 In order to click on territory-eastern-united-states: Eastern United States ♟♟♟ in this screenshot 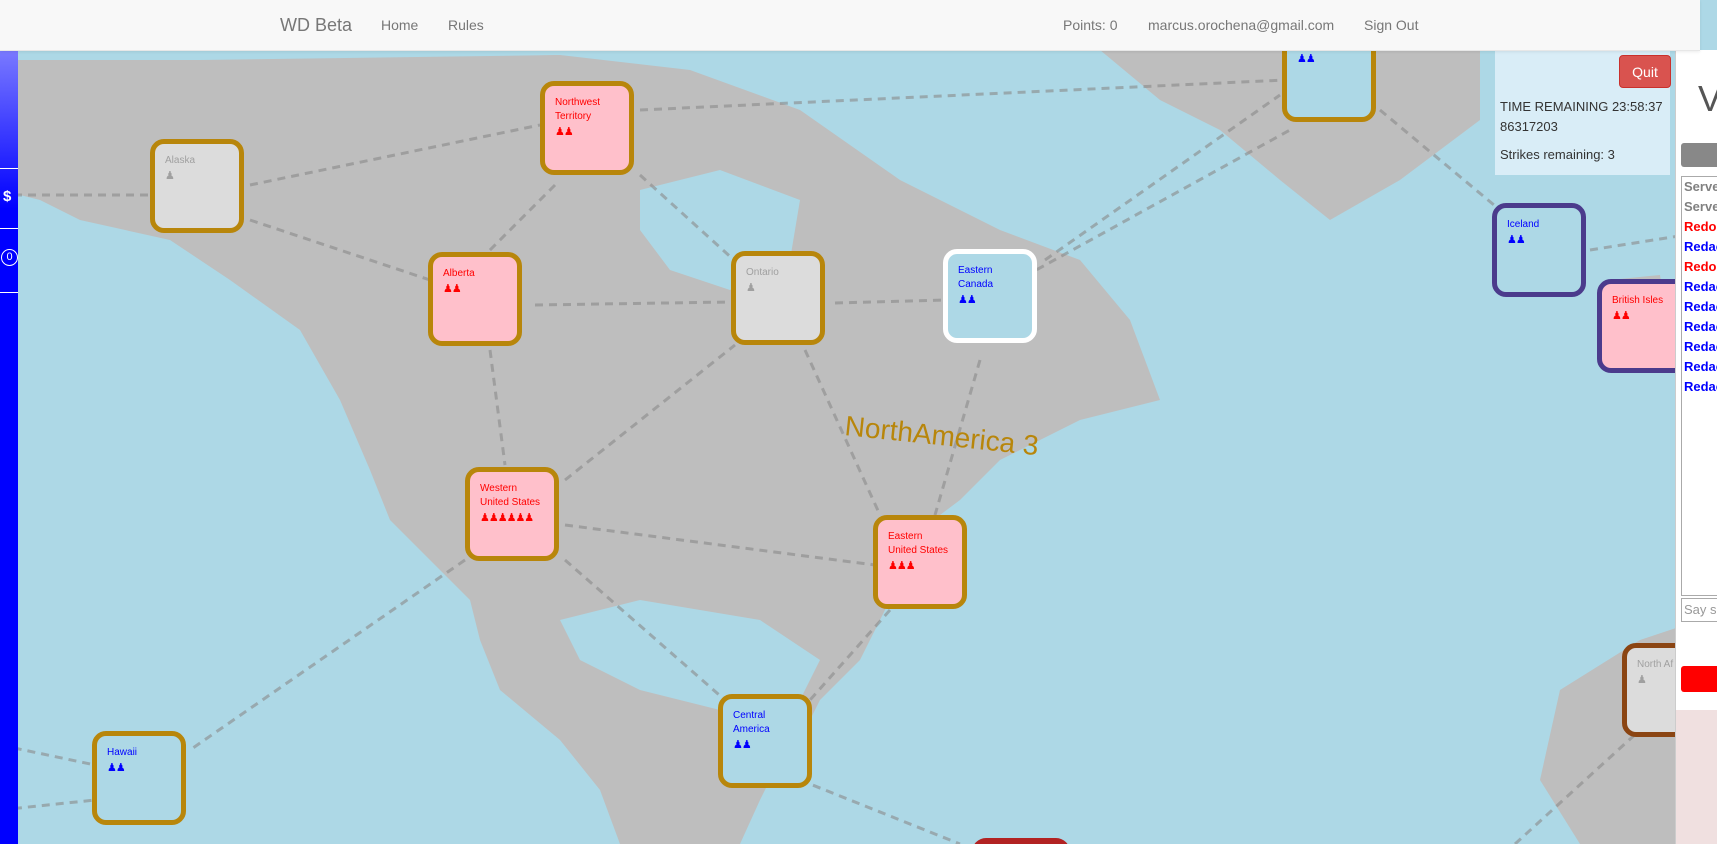, I will do `click(920, 562)`.